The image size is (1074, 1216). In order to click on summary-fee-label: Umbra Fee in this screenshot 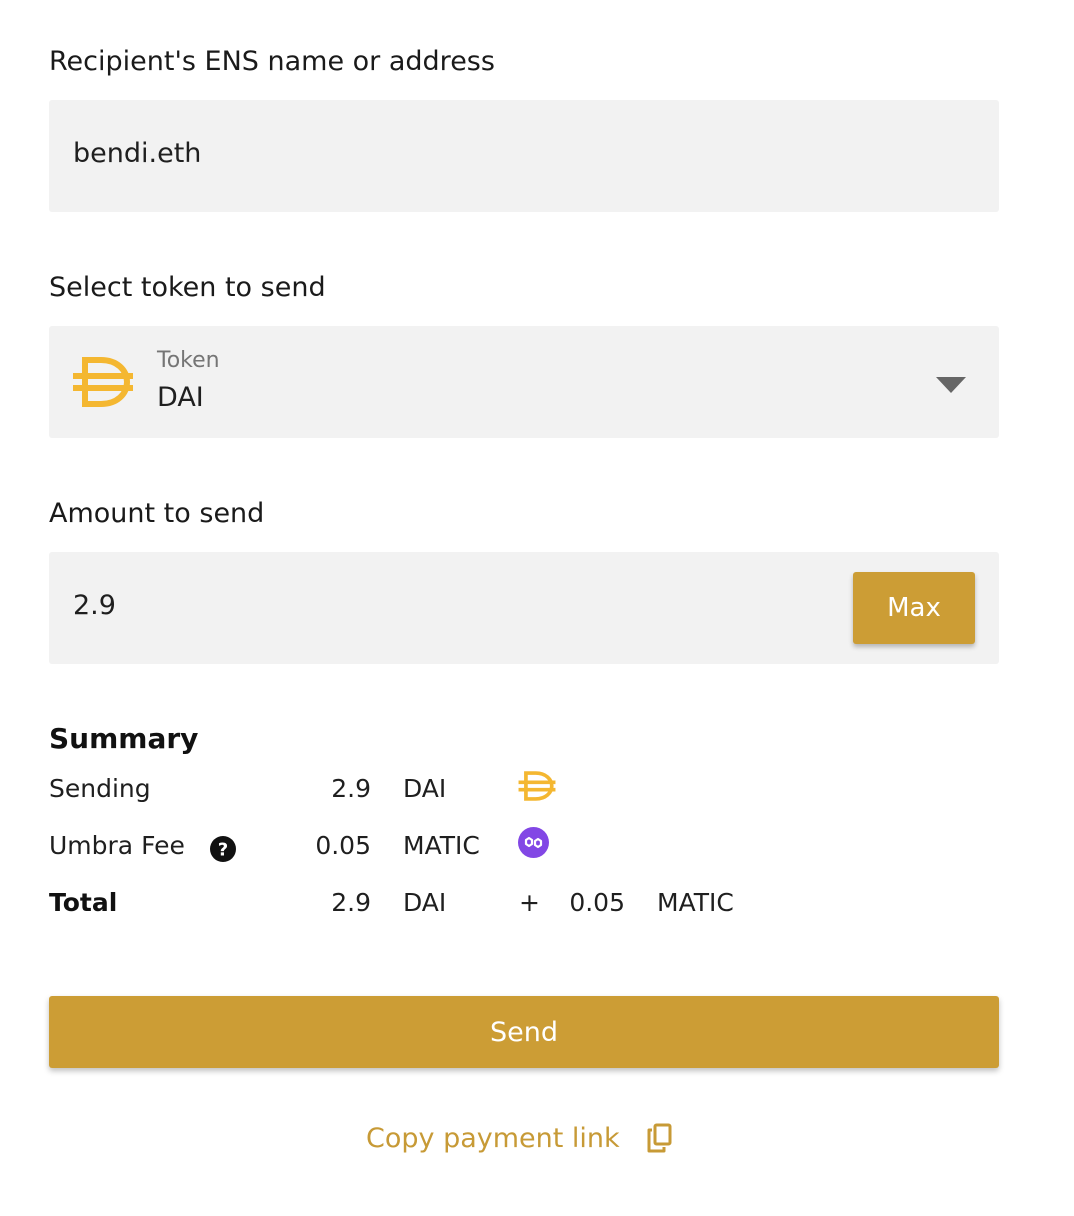, I will do `click(117, 845)`.